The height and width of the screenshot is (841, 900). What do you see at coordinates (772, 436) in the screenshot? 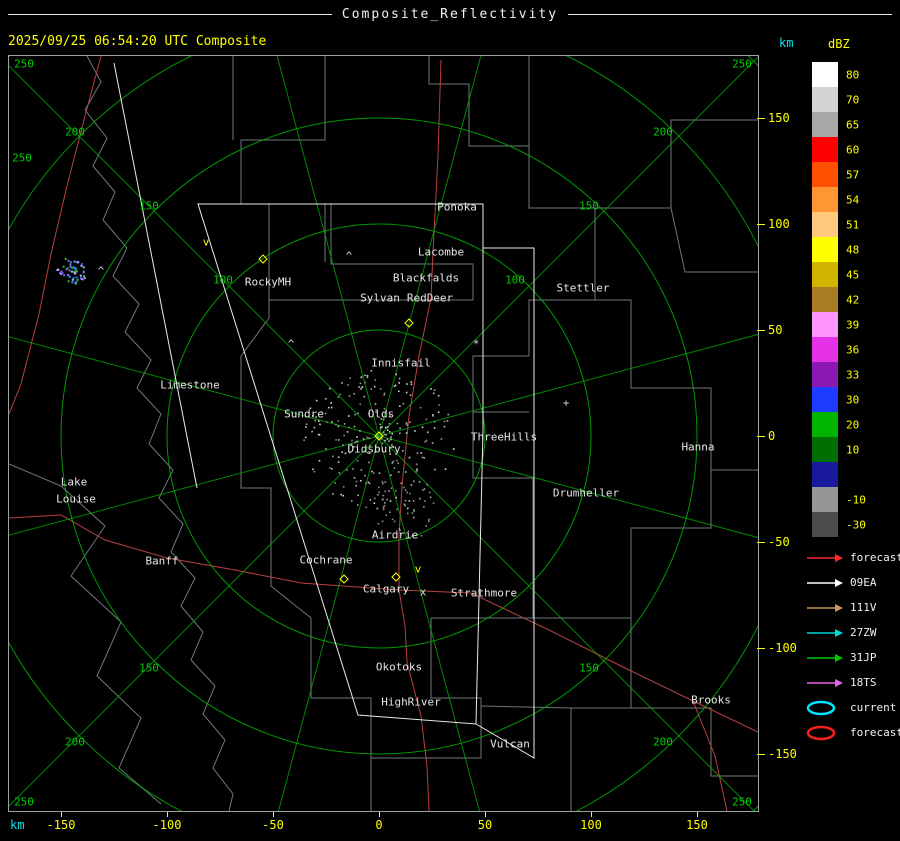
I see `right-axis-label: 0` at bounding box center [772, 436].